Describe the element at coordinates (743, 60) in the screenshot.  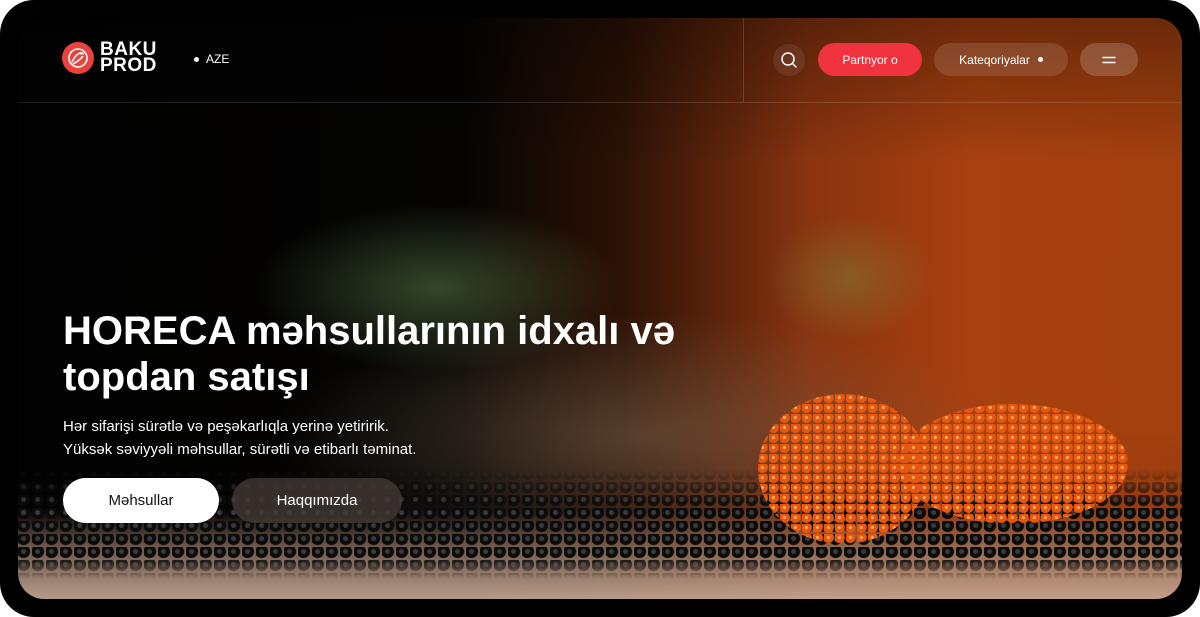
I see `header-divider` at that location.